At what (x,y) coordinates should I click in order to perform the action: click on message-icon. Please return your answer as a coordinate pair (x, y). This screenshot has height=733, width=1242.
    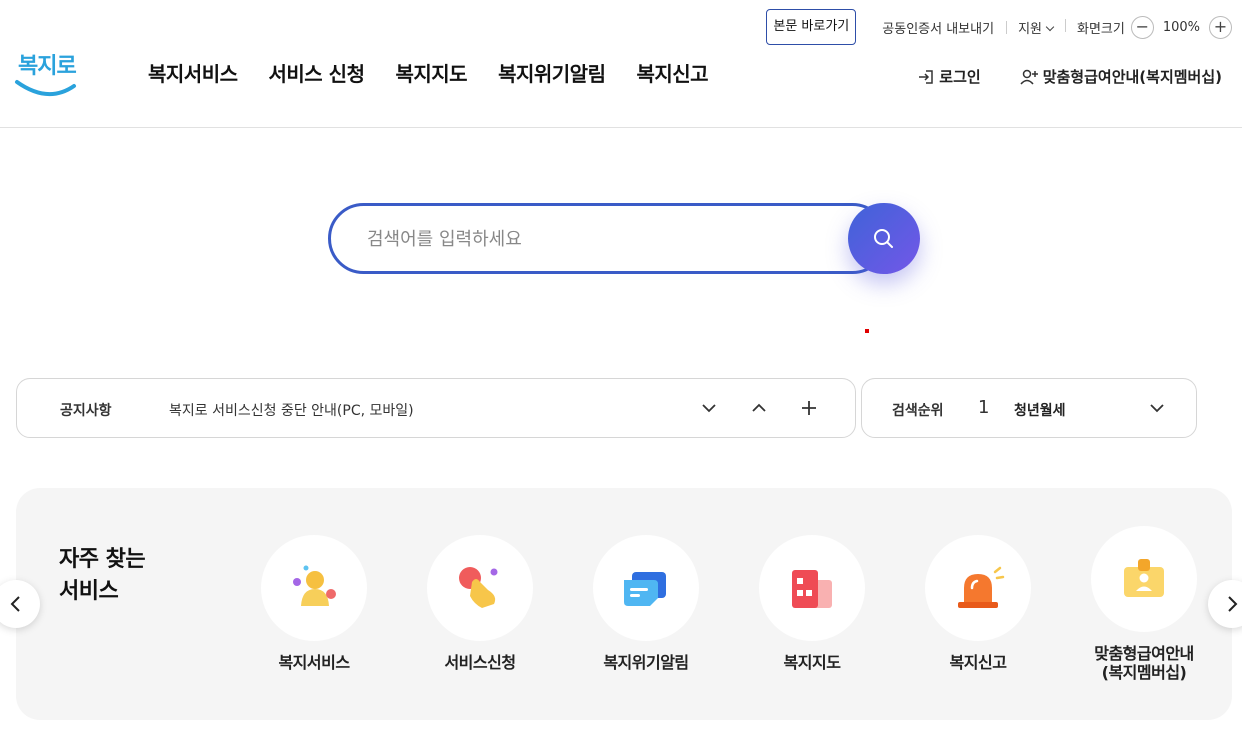
    Looking at the image, I should click on (645, 589).